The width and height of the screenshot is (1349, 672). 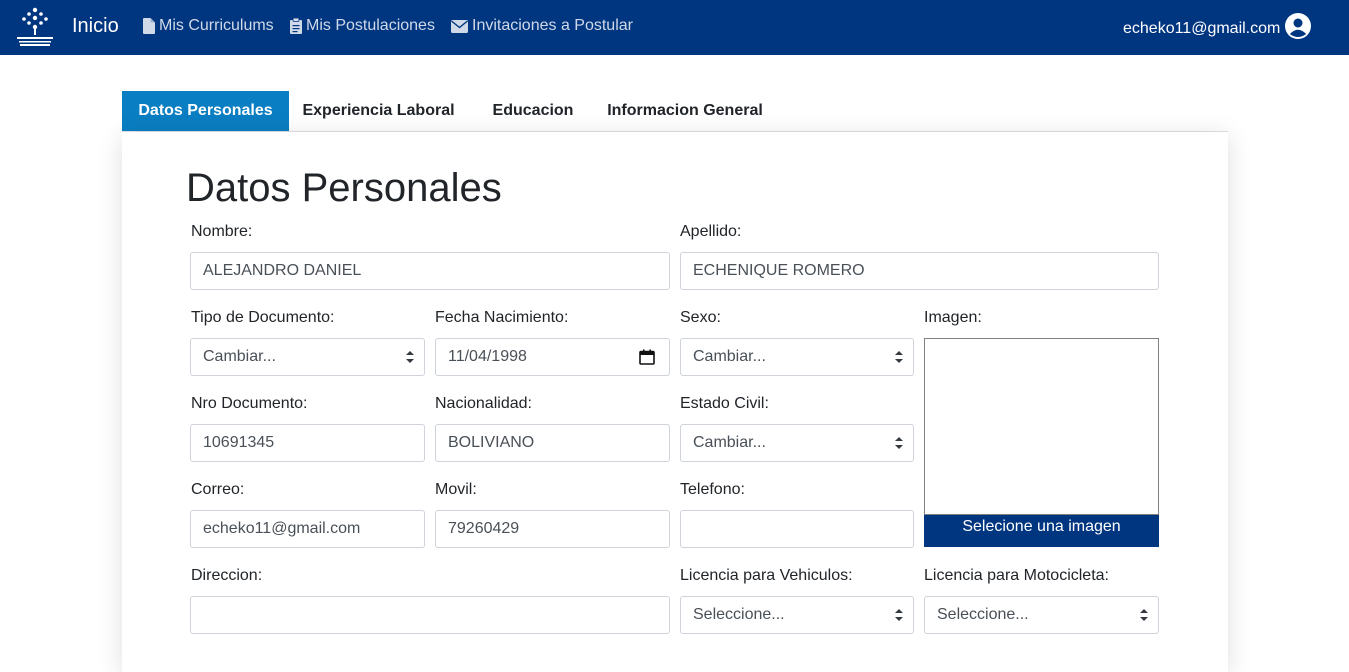 What do you see at coordinates (227, 575) in the screenshot?
I see `direccion-label: Direccion:` at bounding box center [227, 575].